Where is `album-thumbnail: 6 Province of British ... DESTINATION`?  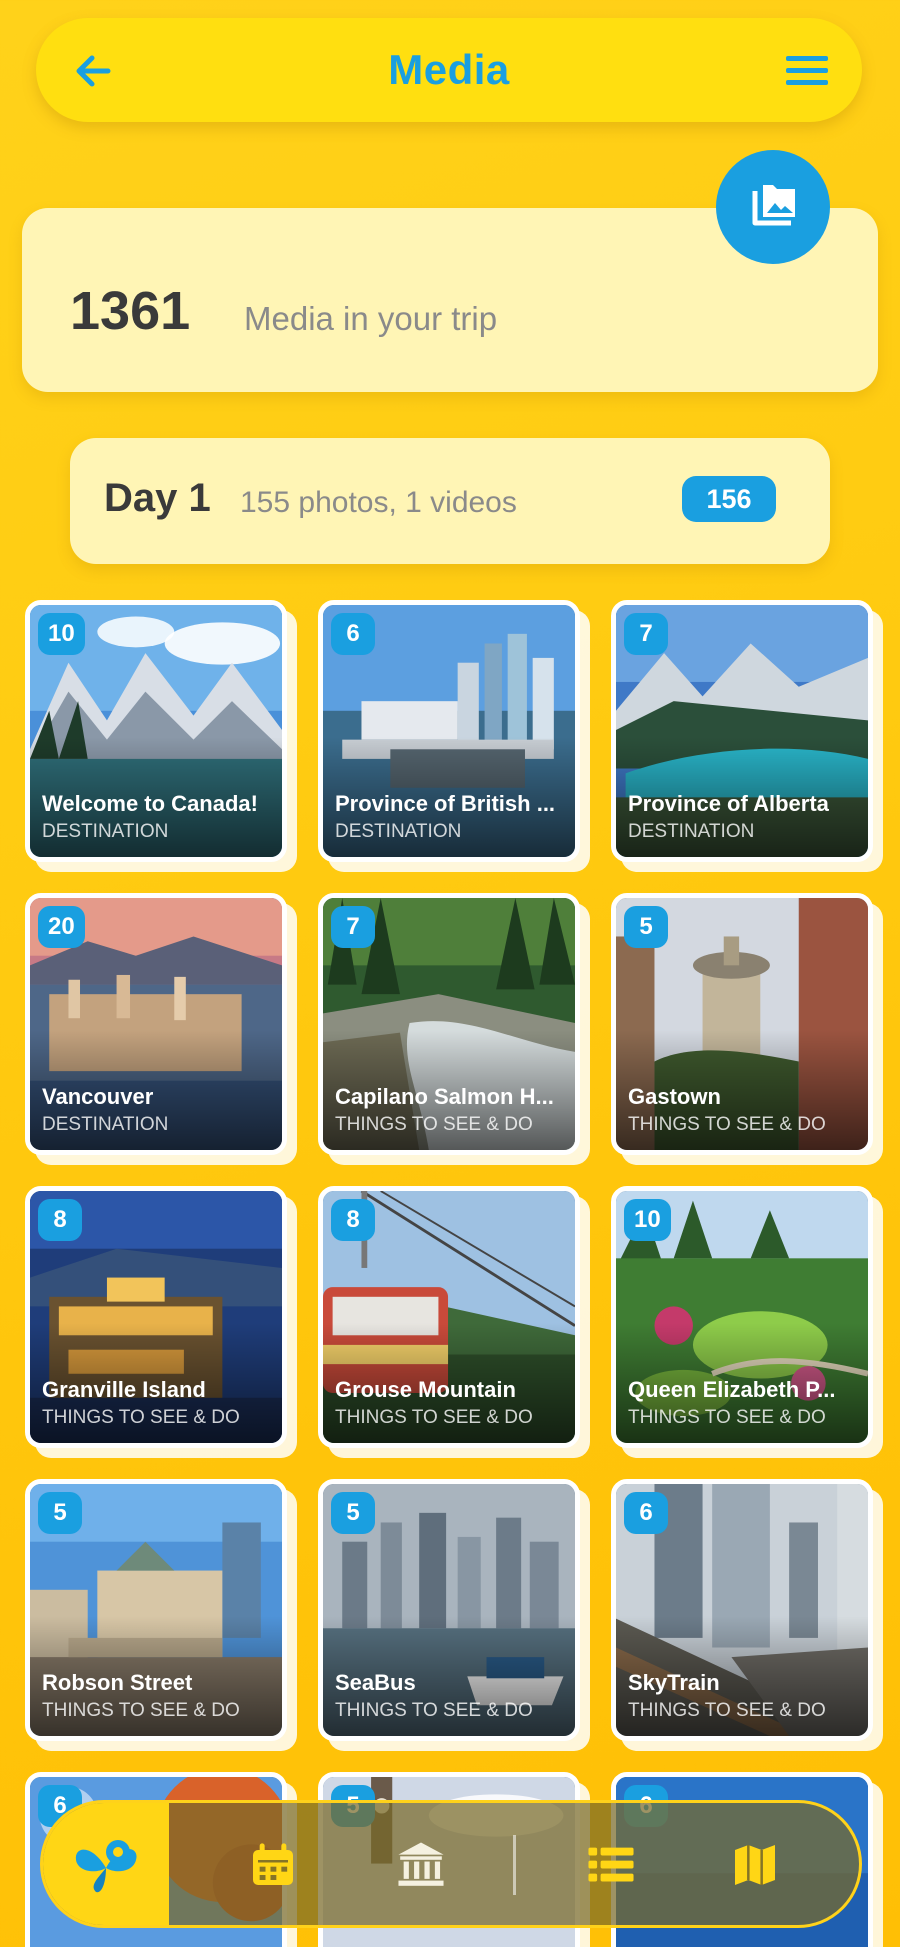
album-thumbnail: 6 Province of British ... DESTINATION is located at coordinates (449, 731).